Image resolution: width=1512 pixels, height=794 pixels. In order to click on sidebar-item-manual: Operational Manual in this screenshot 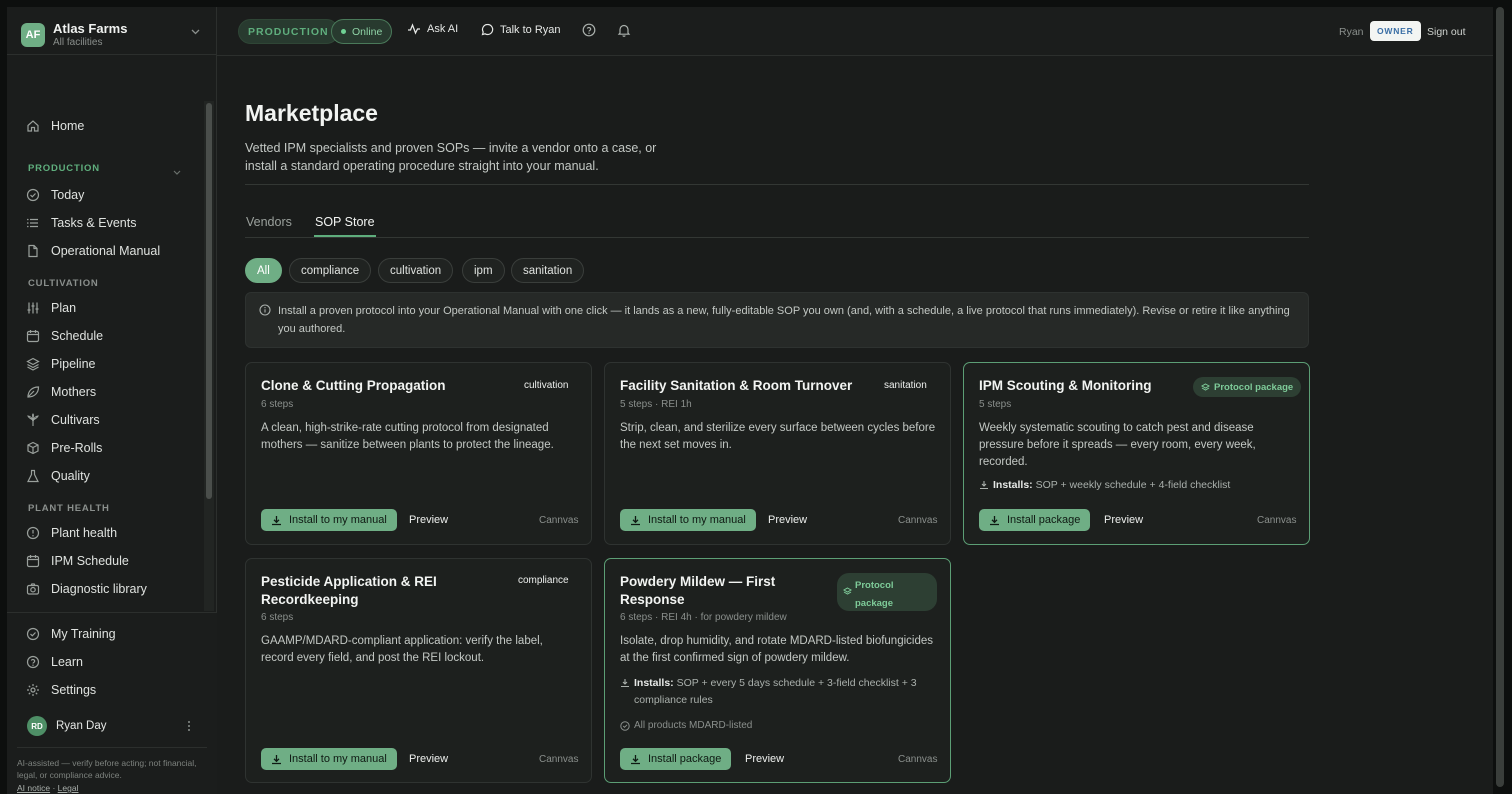, I will do `click(92, 251)`.